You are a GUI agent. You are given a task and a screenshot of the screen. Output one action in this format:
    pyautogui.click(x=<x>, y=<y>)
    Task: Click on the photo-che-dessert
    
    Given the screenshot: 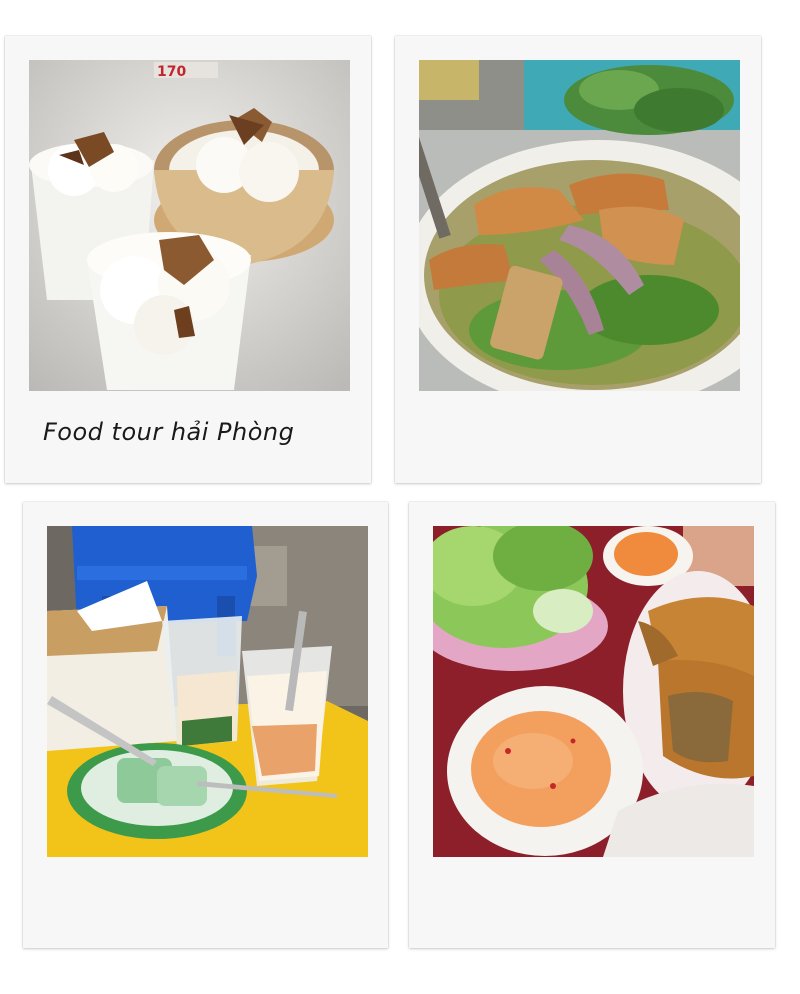 What is the action you would take?
    pyautogui.click(x=207, y=691)
    